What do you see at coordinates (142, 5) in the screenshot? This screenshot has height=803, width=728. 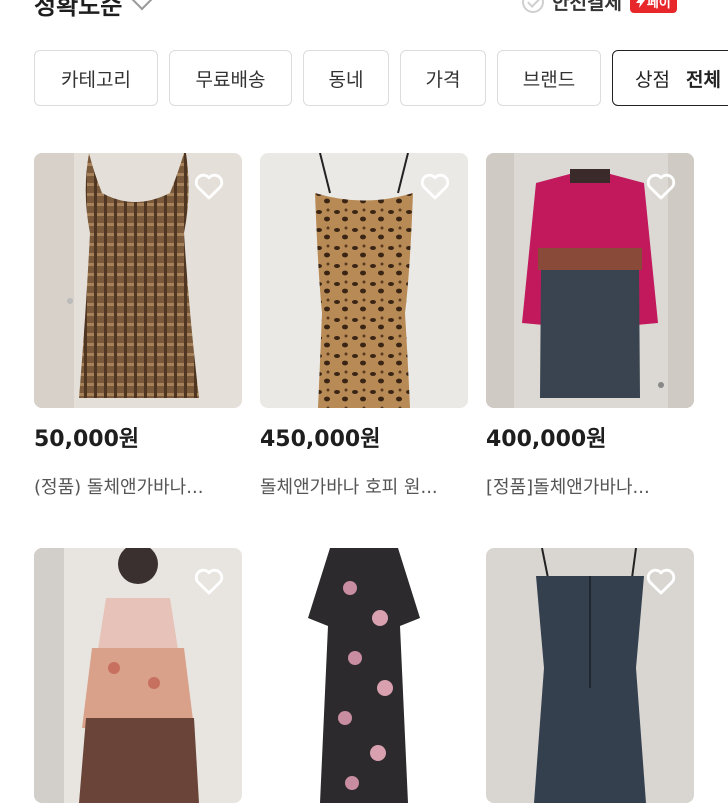 I see `chevron-down-icon` at bounding box center [142, 5].